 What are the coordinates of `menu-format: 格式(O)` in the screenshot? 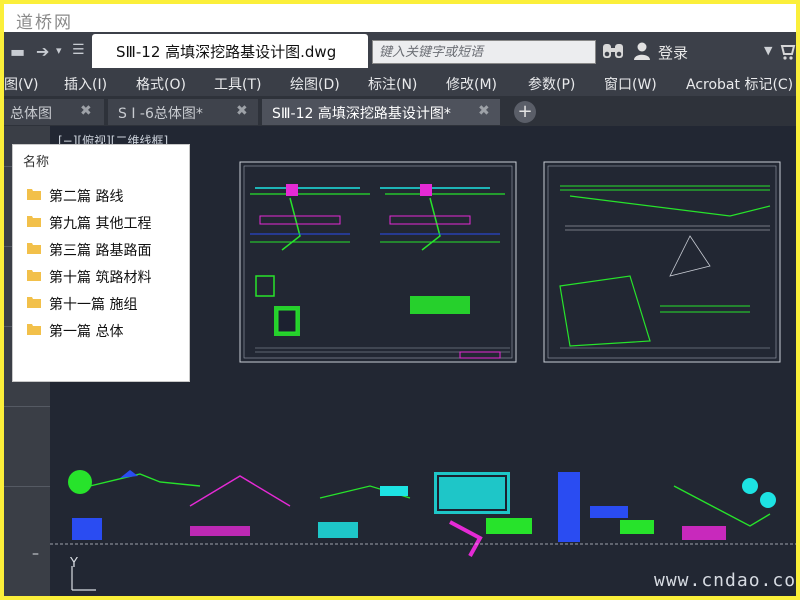 It's located at (161, 84).